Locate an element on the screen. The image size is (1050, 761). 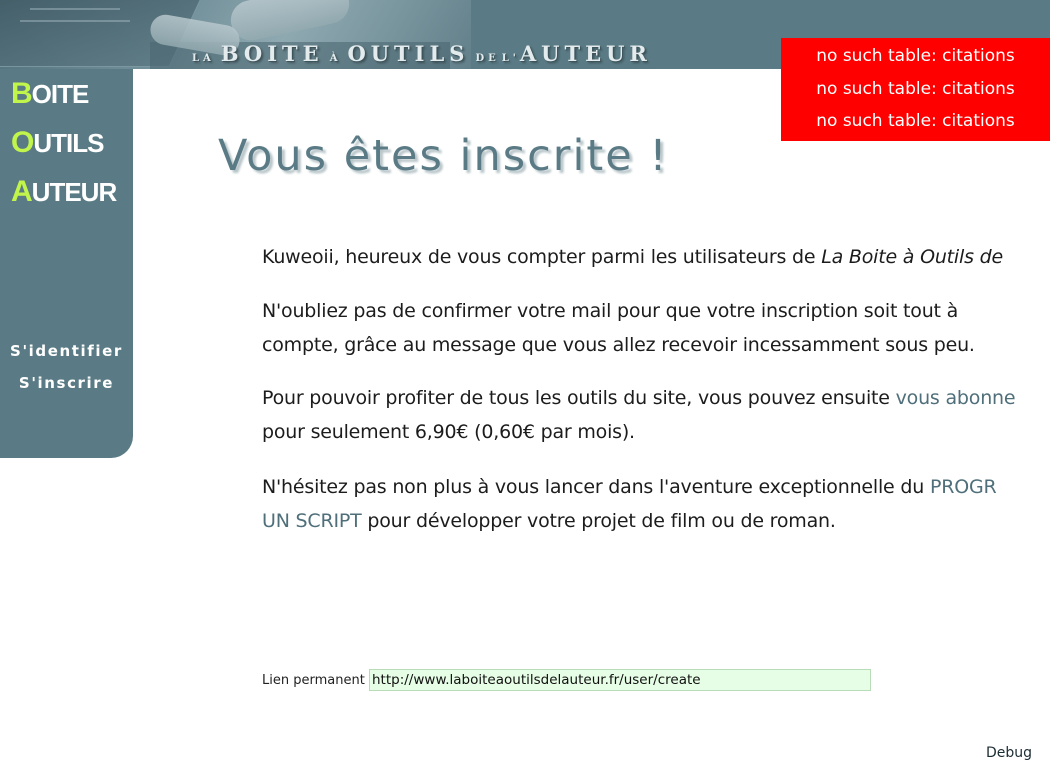
hand-illustration is located at coordinates (290, 22).